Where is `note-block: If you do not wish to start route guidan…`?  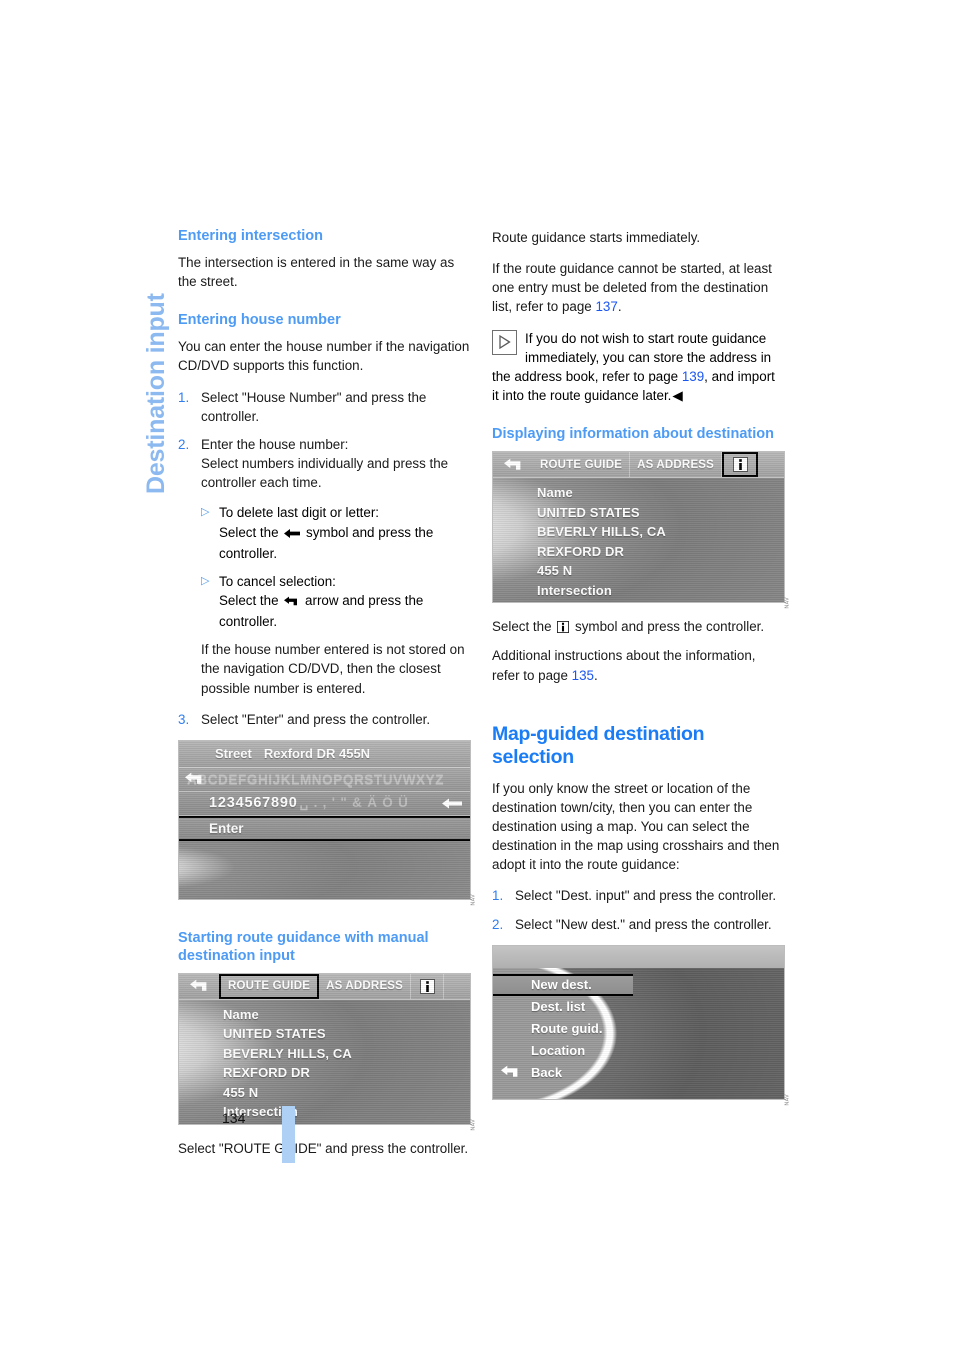
note-block: If you do not wish to start route guidan… is located at coordinates (638, 367).